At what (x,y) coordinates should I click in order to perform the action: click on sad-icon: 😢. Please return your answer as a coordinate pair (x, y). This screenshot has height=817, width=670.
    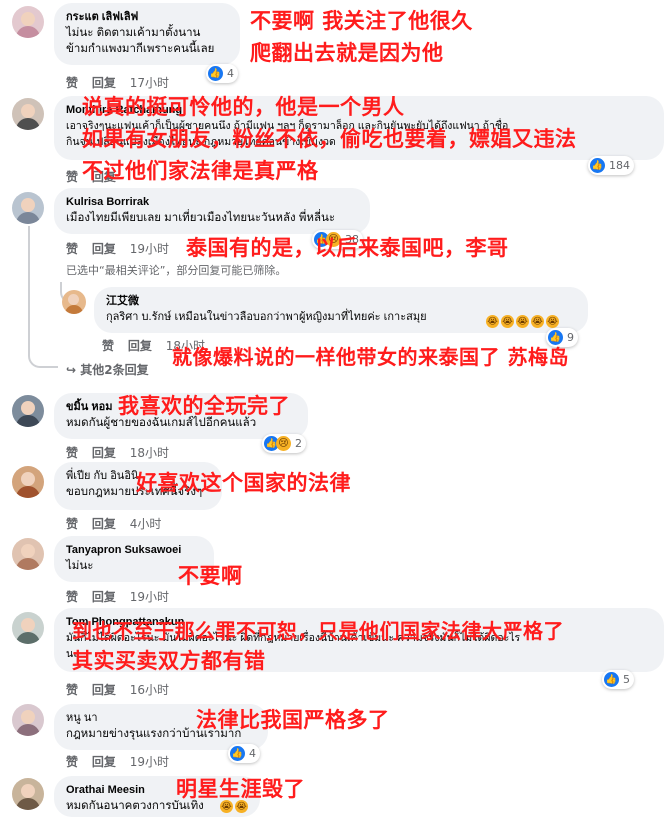
    Looking at the image, I should click on (283, 443).